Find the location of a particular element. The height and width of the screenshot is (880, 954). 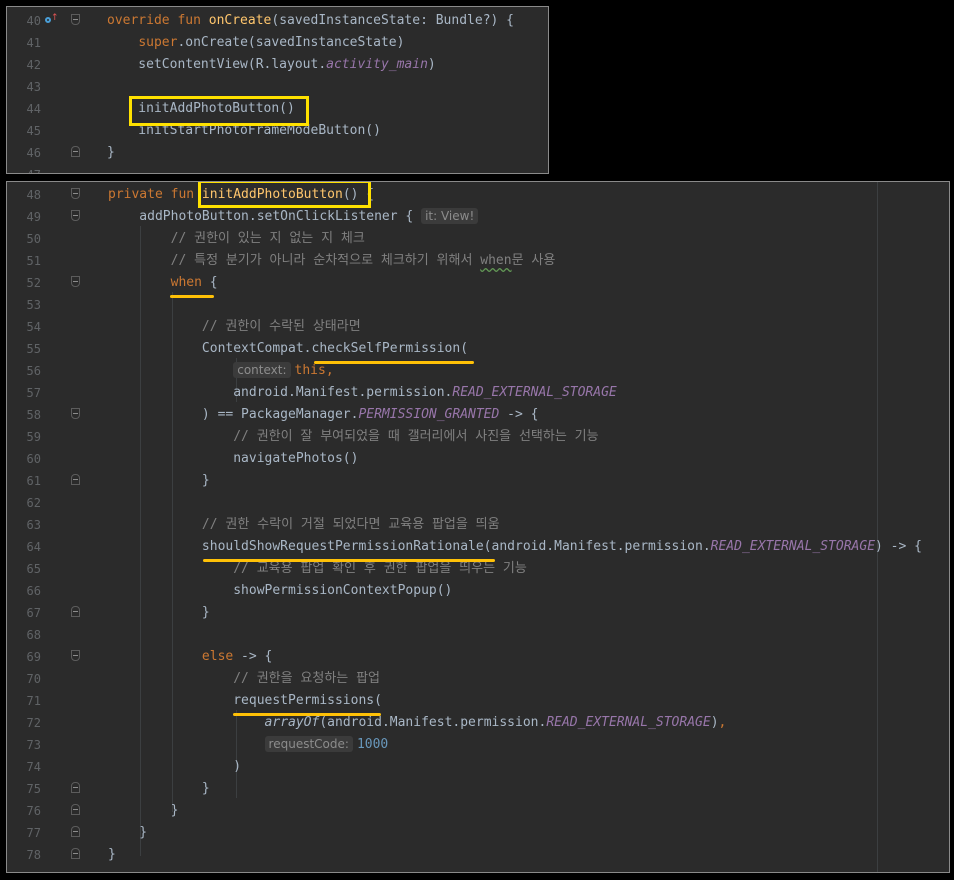

code-line: 73 requestCode: 1000 is located at coordinates (478, 745).